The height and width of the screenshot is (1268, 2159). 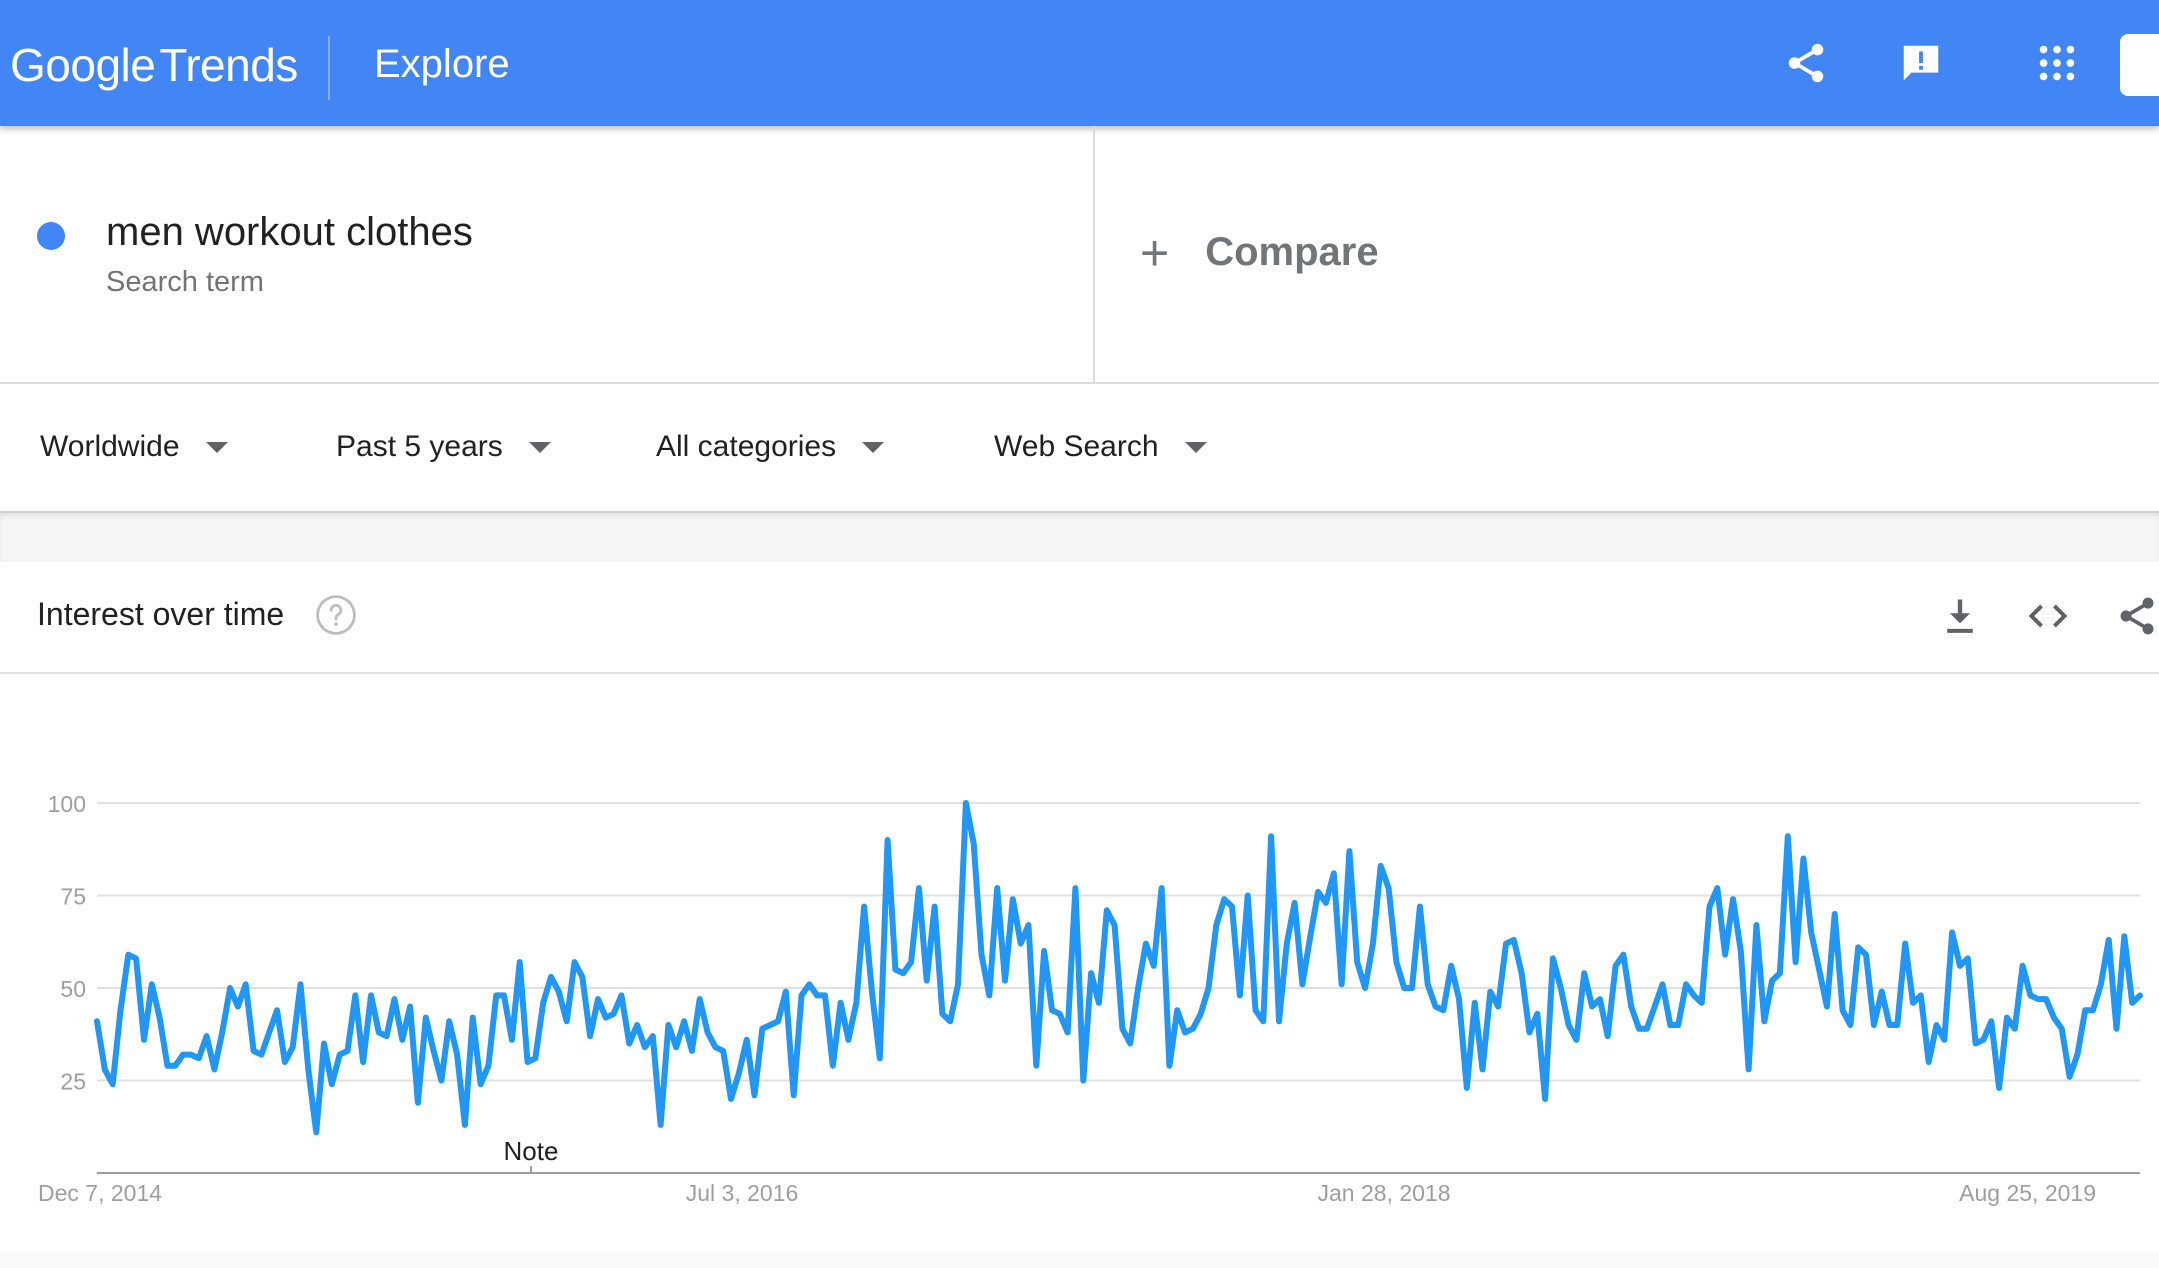 I want to click on category-filter-dropdown: All categories, so click(x=770, y=447).